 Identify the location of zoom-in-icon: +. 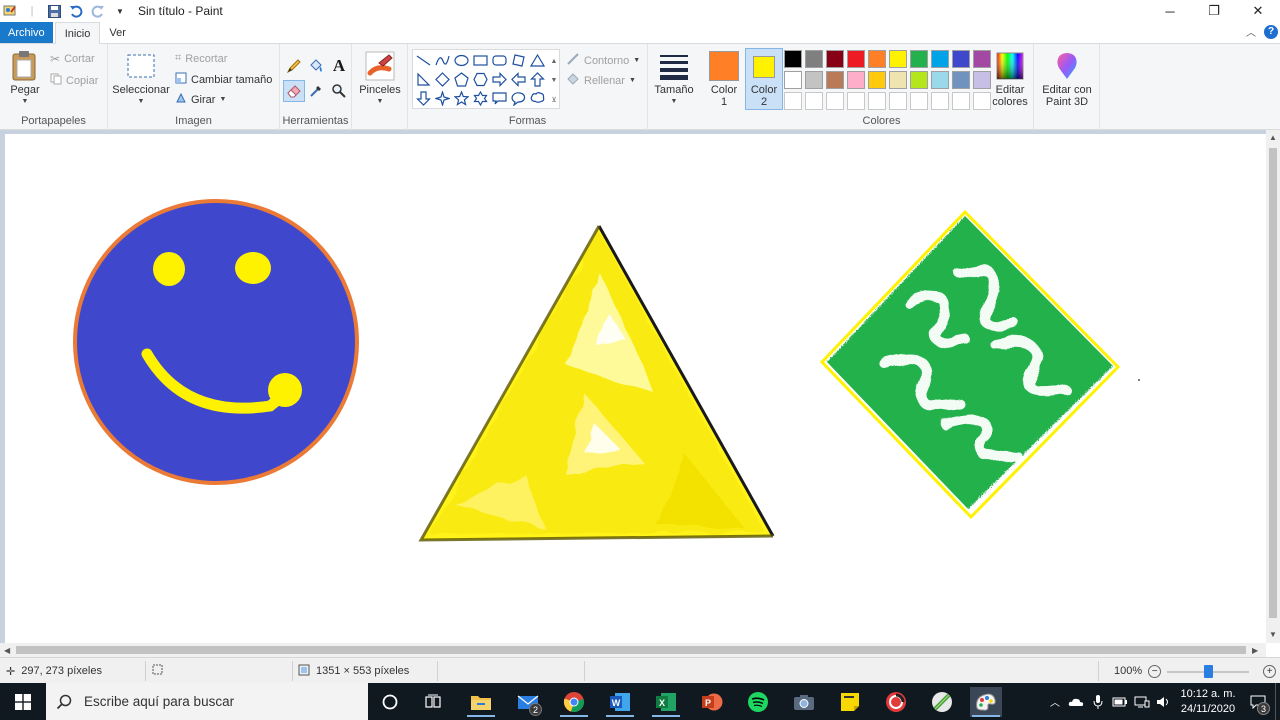
(1270, 671).